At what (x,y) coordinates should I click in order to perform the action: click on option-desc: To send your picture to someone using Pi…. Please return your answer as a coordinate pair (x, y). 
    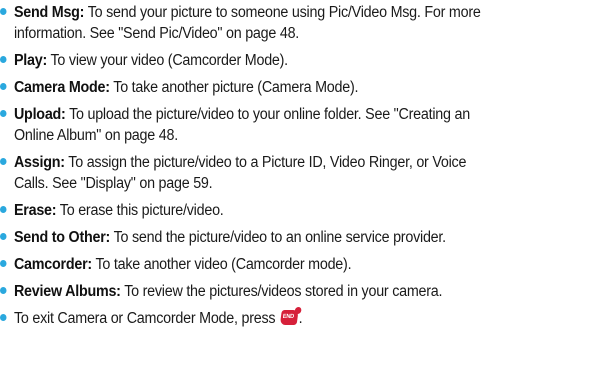
    Looking at the image, I should click on (284, 12).